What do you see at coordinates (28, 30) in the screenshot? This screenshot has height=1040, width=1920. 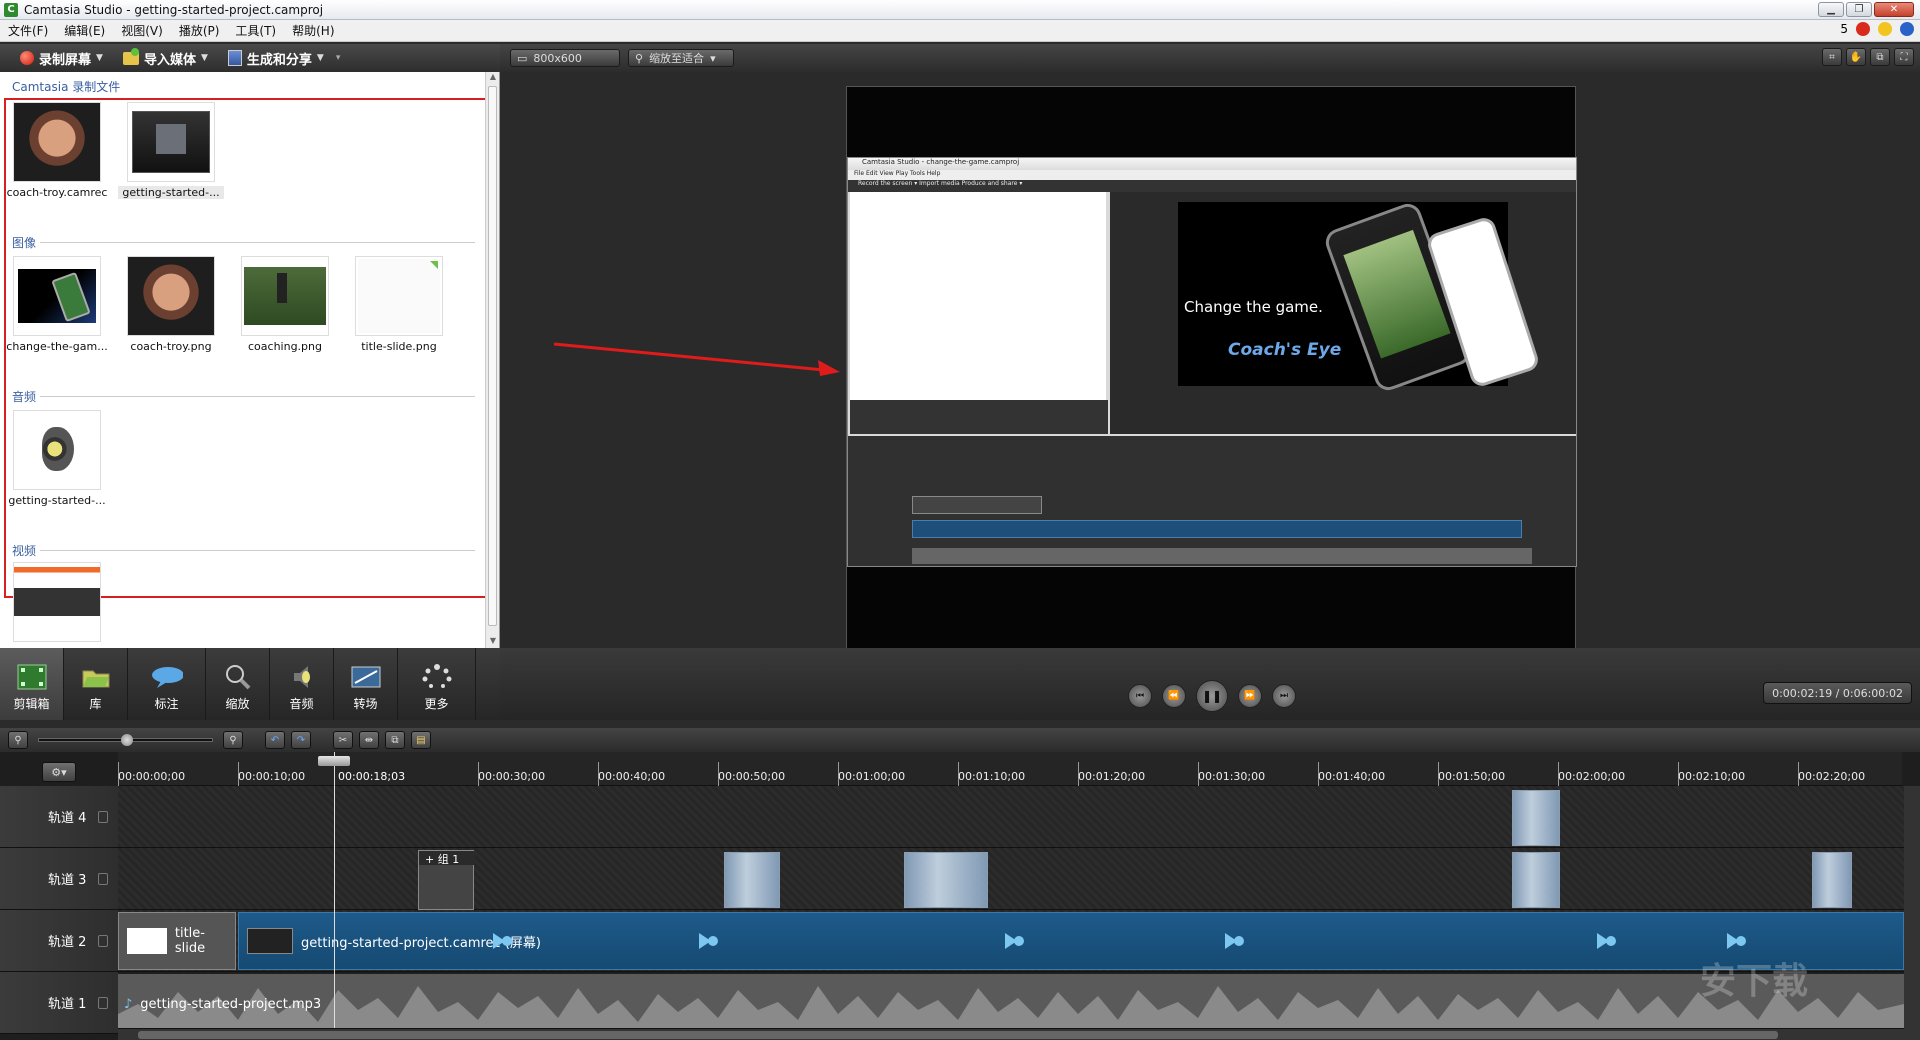 I see `menu-file: 文件(F)` at bounding box center [28, 30].